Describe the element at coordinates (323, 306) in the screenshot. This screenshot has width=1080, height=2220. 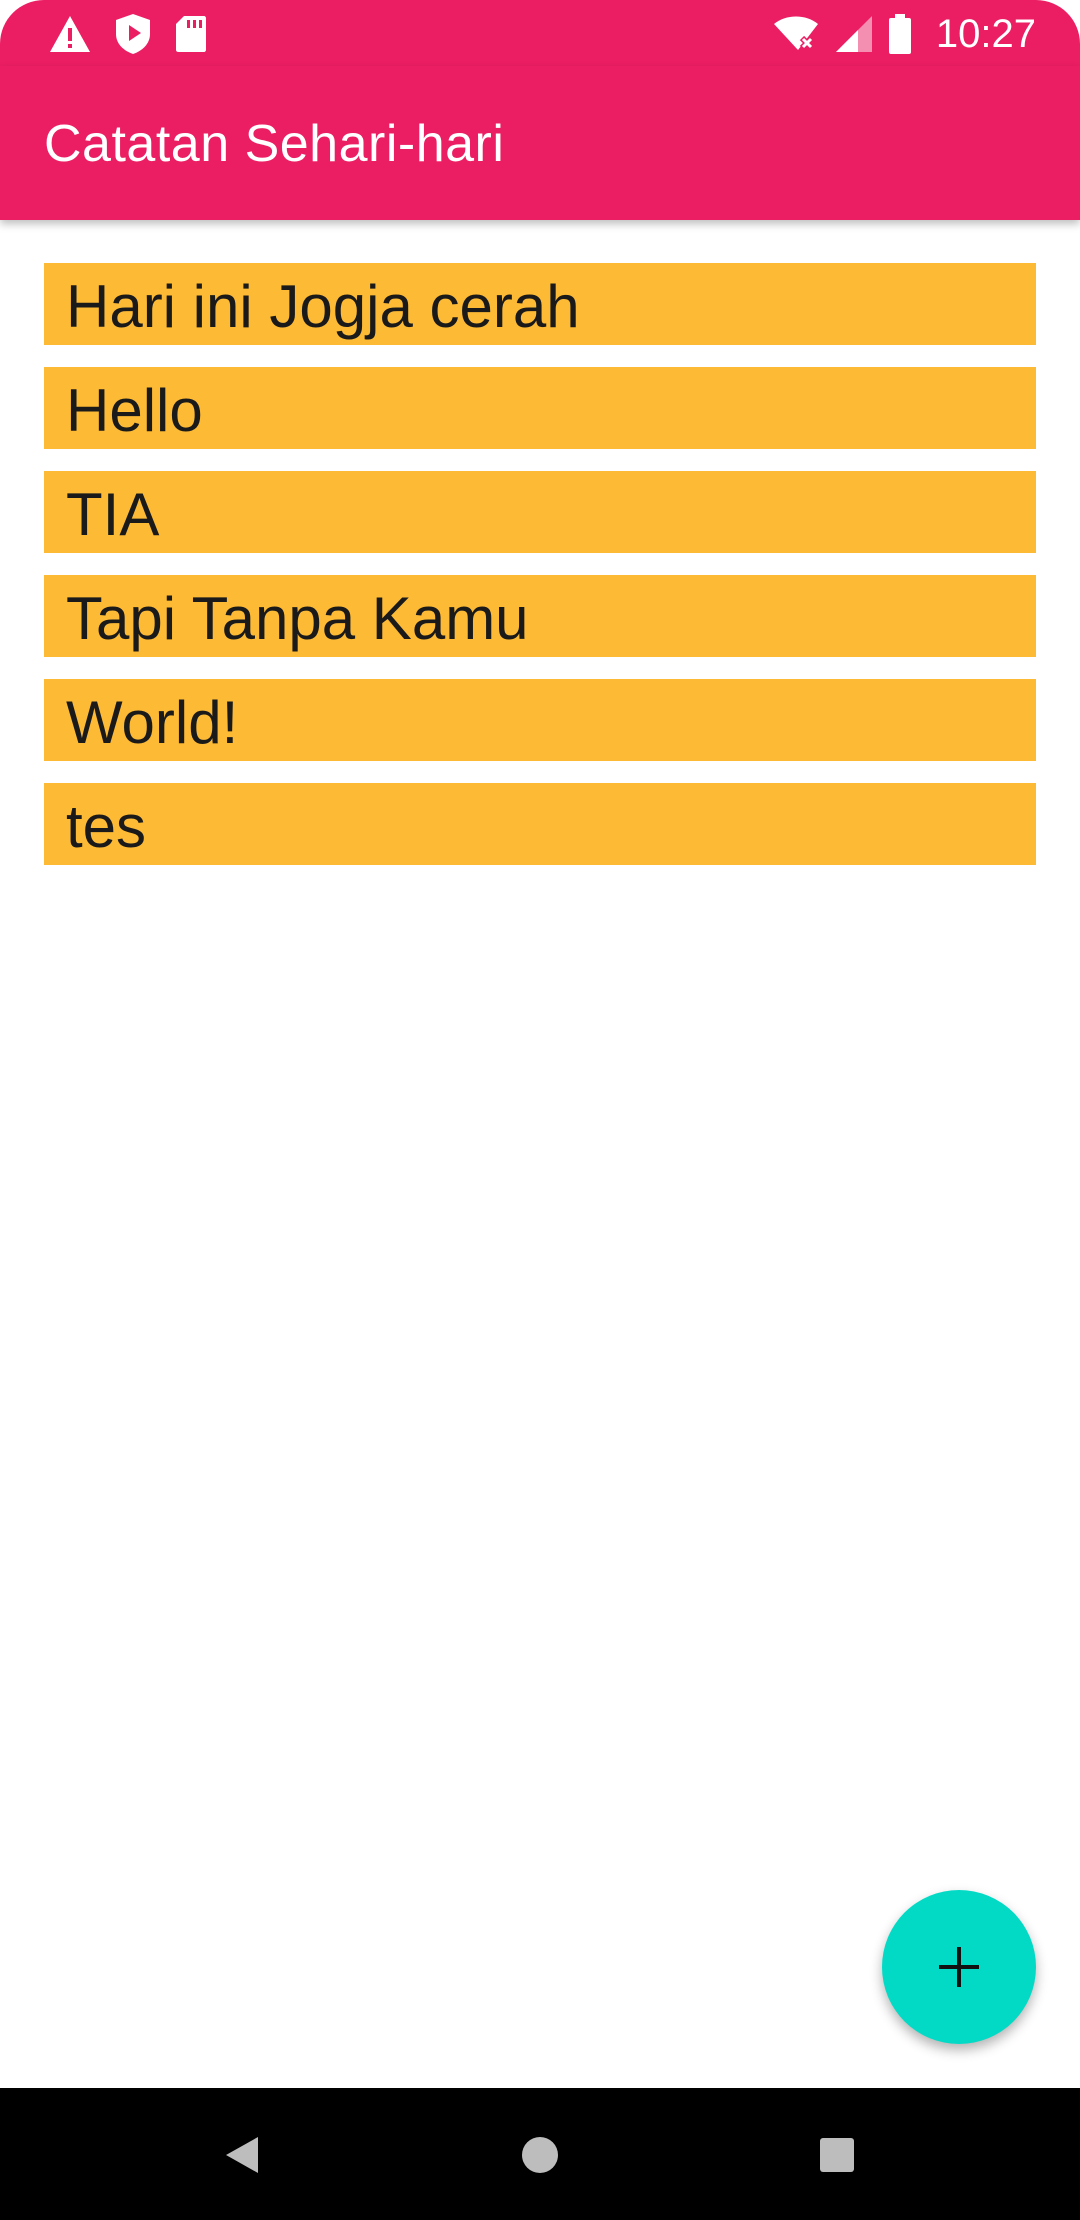
I see `note-text: Hari ini Jogja cerah` at that location.